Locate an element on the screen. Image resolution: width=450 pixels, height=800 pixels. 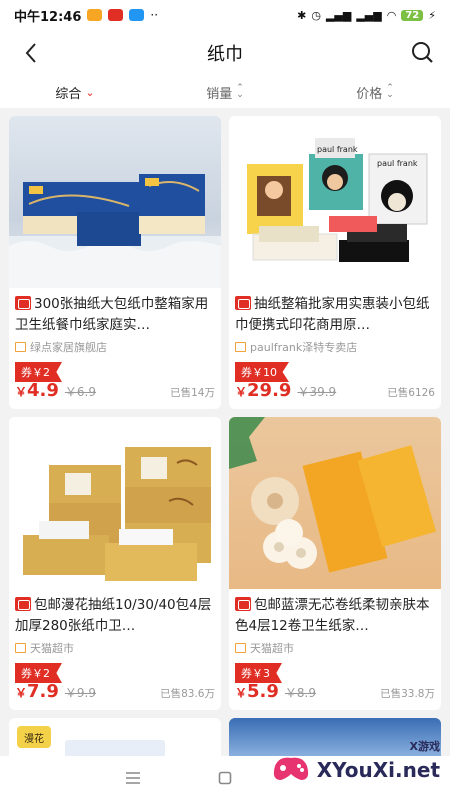
sort-comprehensive: 综合 ⌄ is located at coordinates (75, 92).